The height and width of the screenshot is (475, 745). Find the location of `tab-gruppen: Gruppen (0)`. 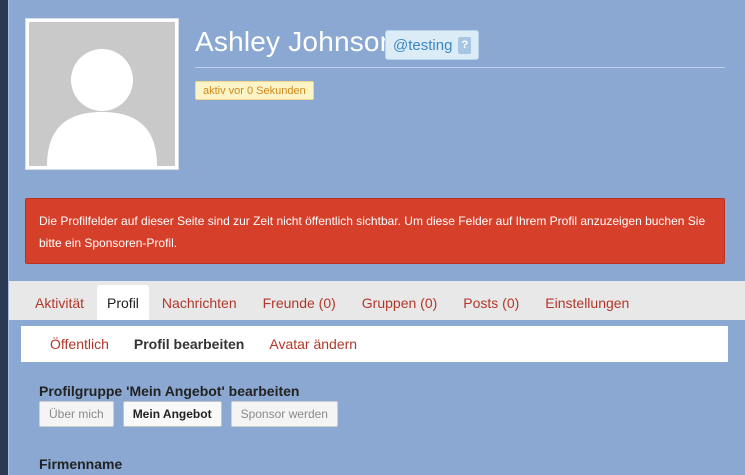

tab-gruppen: Gruppen (0) is located at coordinates (399, 302).